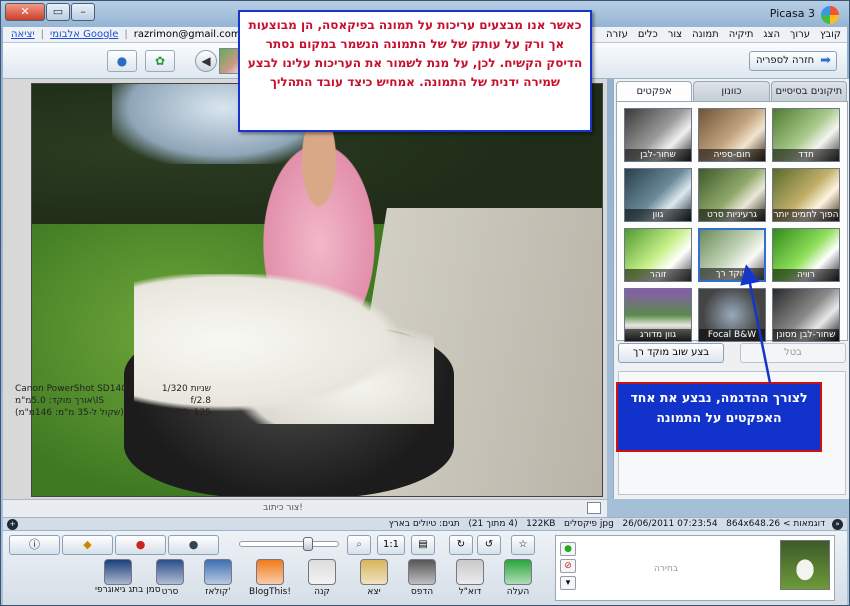  I want to click on menu-item: תיקיה, so click(741, 34).